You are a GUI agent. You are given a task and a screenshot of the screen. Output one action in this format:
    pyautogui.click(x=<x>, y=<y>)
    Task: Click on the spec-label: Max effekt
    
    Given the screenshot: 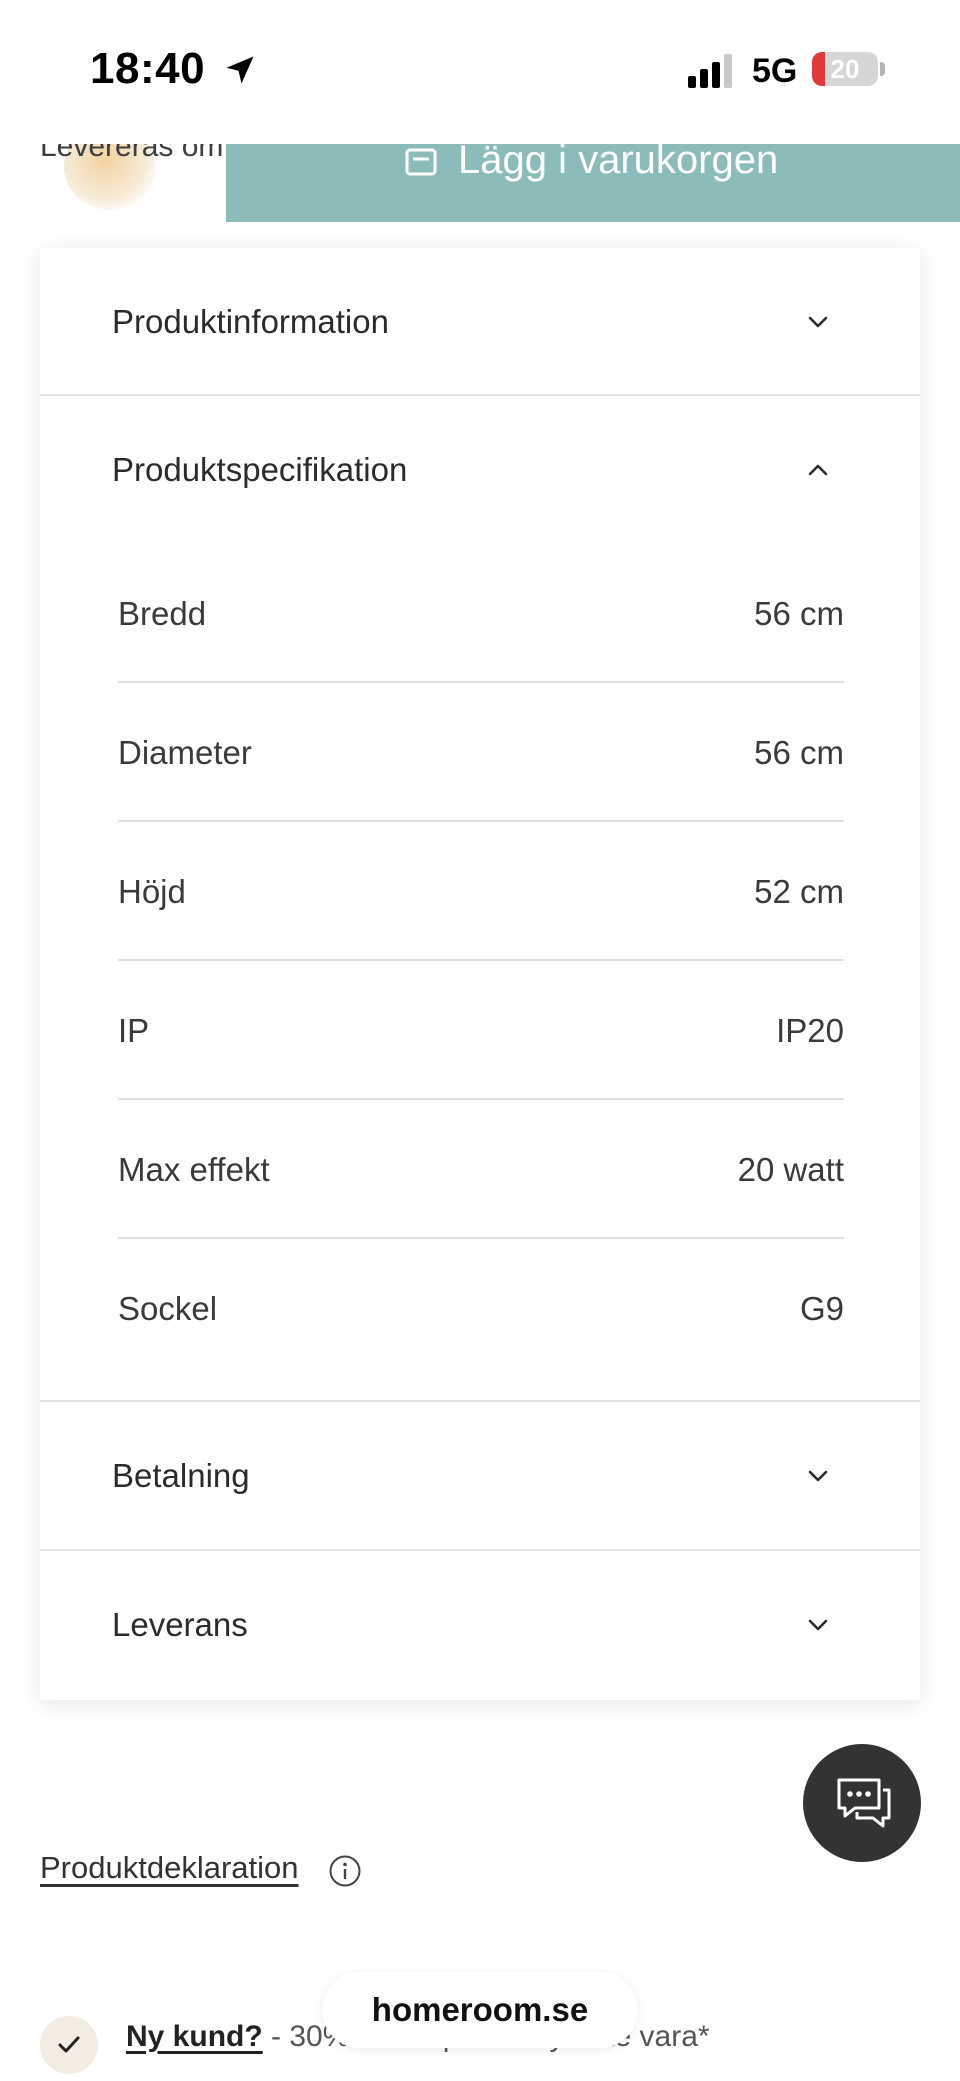 What is the action you would take?
    pyautogui.click(x=194, y=1169)
    